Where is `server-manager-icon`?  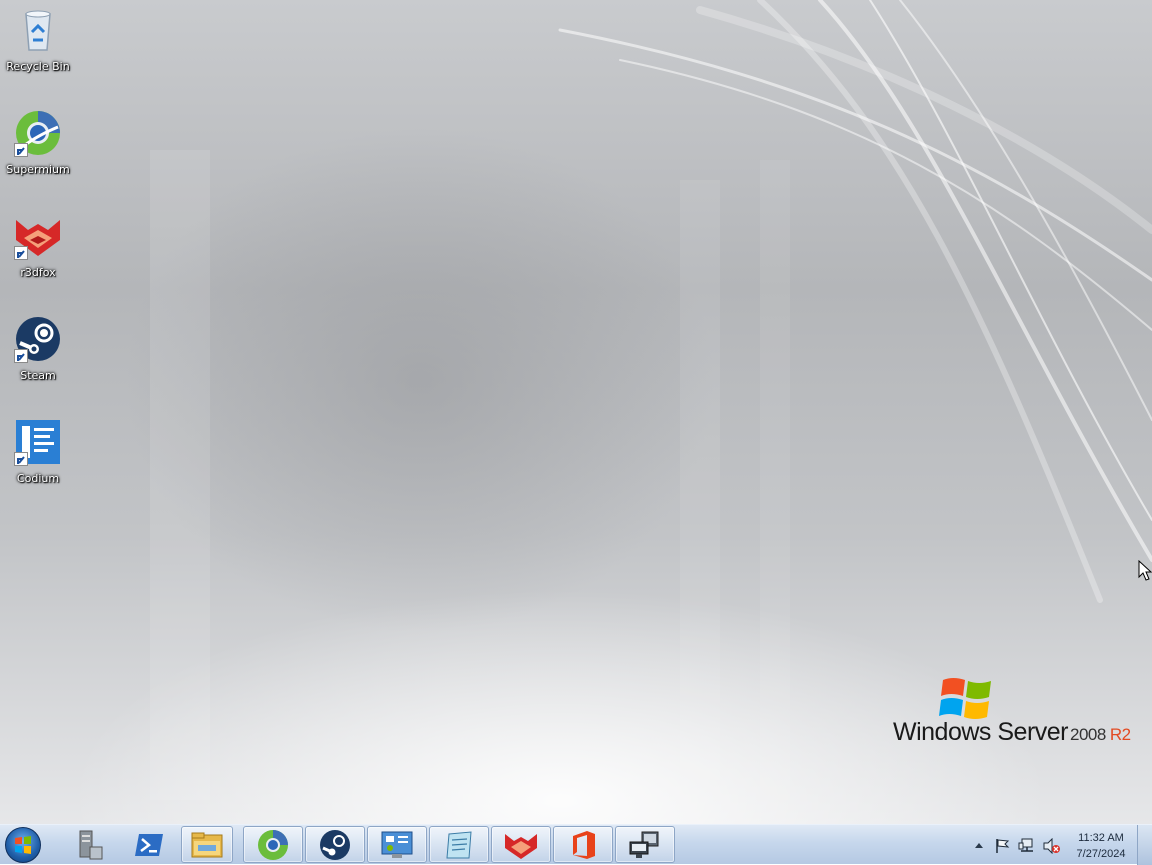 server-manager-icon is located at coordinates (91, 844).